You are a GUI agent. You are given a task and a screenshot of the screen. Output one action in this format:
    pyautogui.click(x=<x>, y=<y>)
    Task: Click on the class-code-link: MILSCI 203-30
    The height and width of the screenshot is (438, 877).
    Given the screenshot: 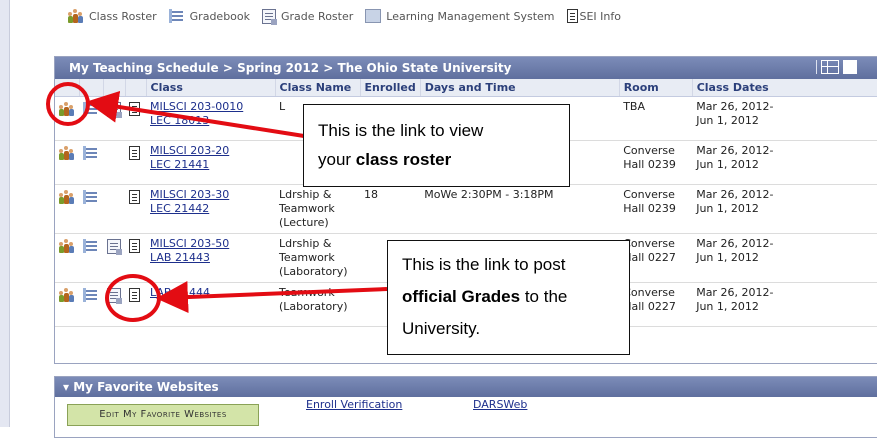 What is the action you would take?
    pyautogui.click(x=210, y=195)
    